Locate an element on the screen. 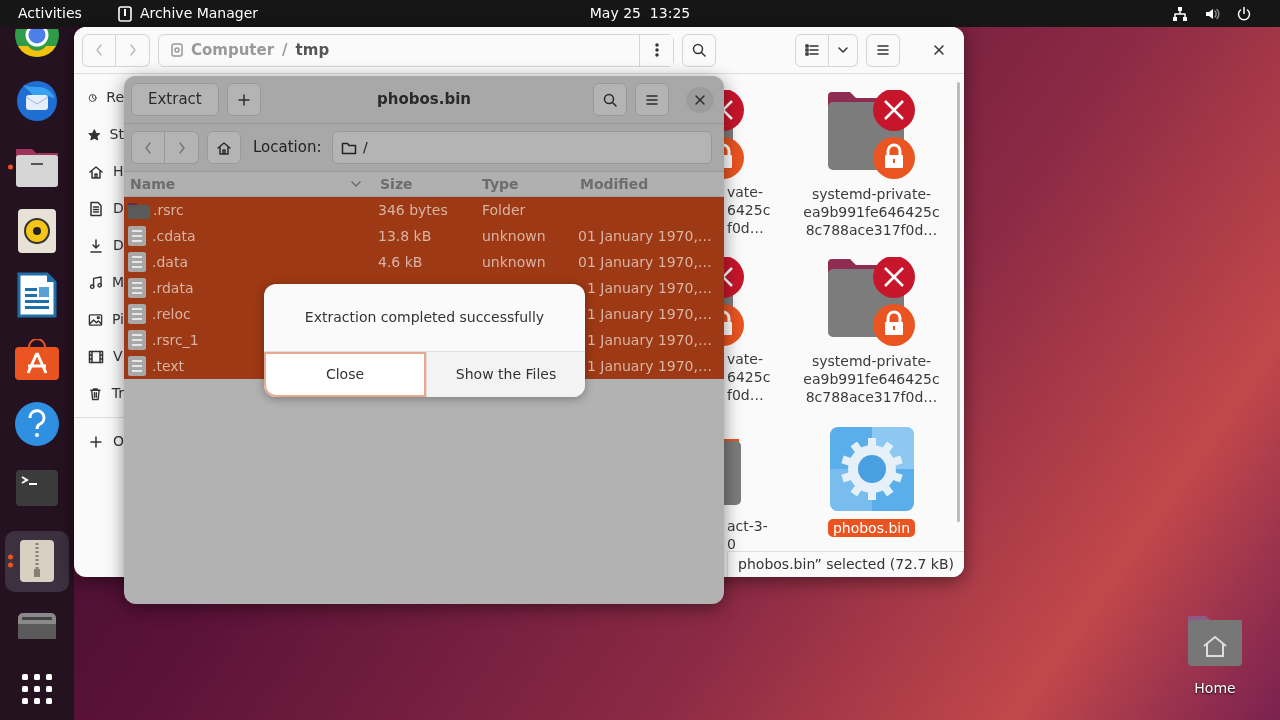 Image resolution: width=1280 pixels, height=720 pixels. file-size: 13.8 kB is located at coordinates (405, 235).